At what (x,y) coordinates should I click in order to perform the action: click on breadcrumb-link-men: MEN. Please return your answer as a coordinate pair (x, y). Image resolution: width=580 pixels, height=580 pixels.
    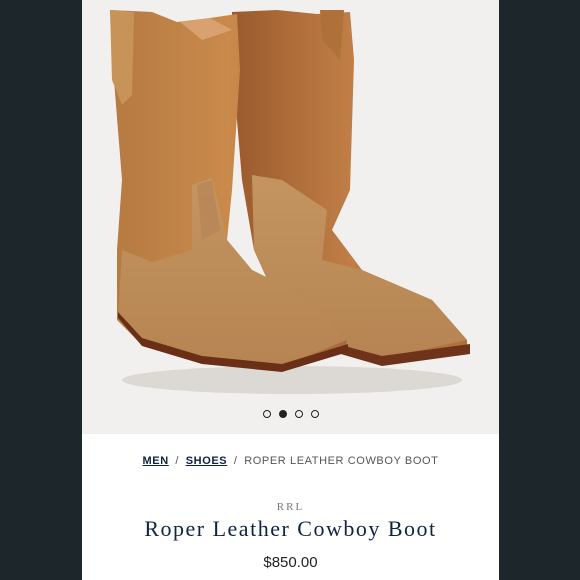
    Looking at the image, I should click on (156, 461).